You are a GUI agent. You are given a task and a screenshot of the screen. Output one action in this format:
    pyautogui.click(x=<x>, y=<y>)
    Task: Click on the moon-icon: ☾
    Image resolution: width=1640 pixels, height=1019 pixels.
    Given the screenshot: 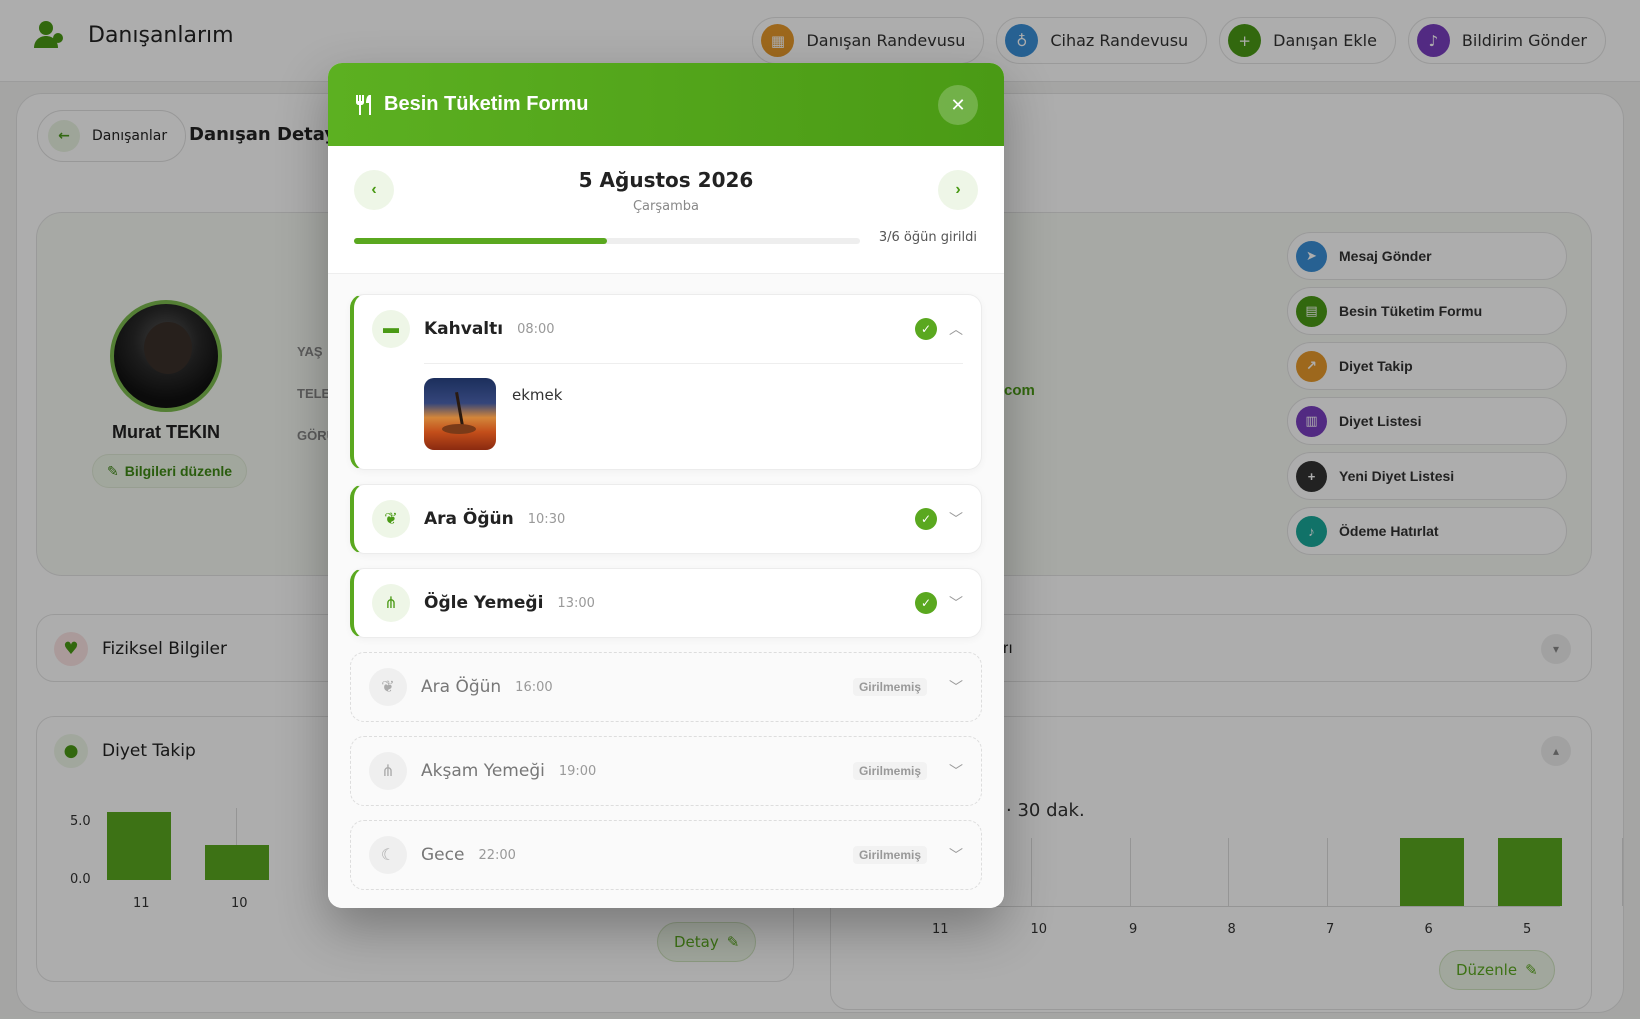 What is the action you would take?
    pyautogui.click(x=388, y=855)
    